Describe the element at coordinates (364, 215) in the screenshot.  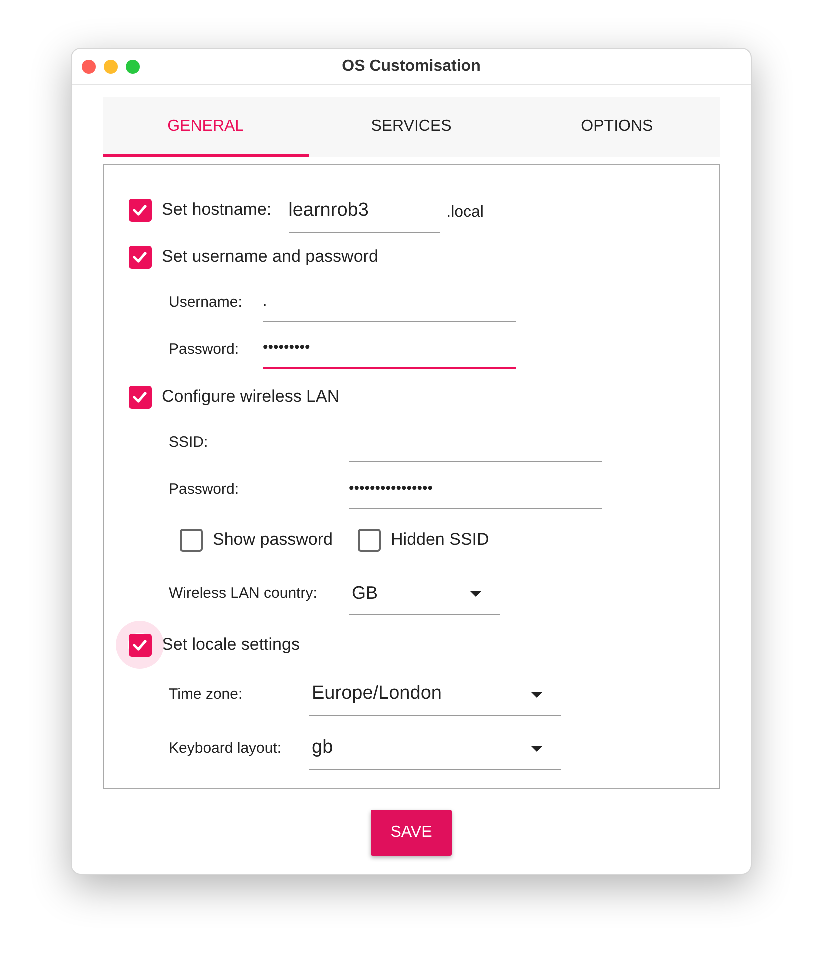
I see `hostname-field: learnrob3` at that location.